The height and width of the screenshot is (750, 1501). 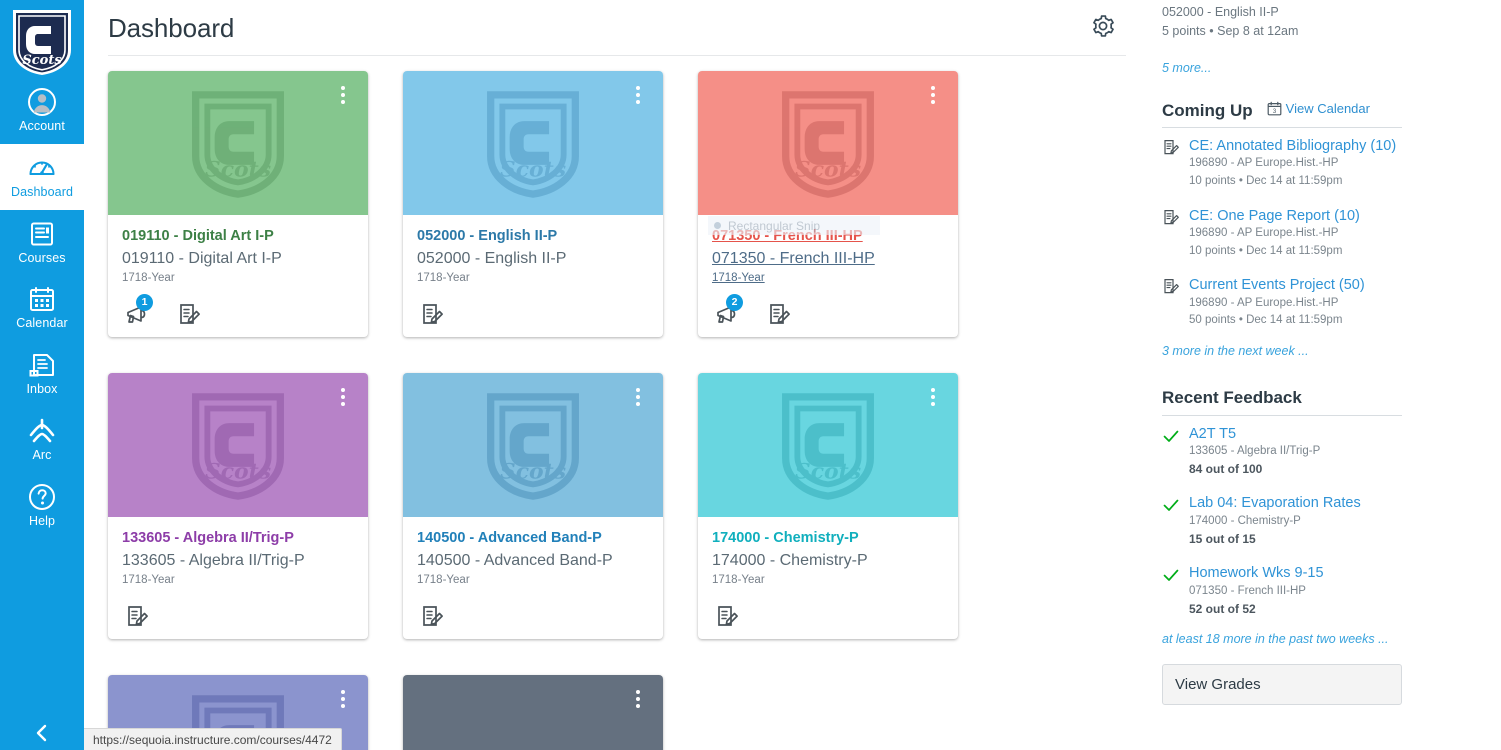 I want to click on coming-up-item-title: Current Events Project (50), so click(x=1295, y=285).